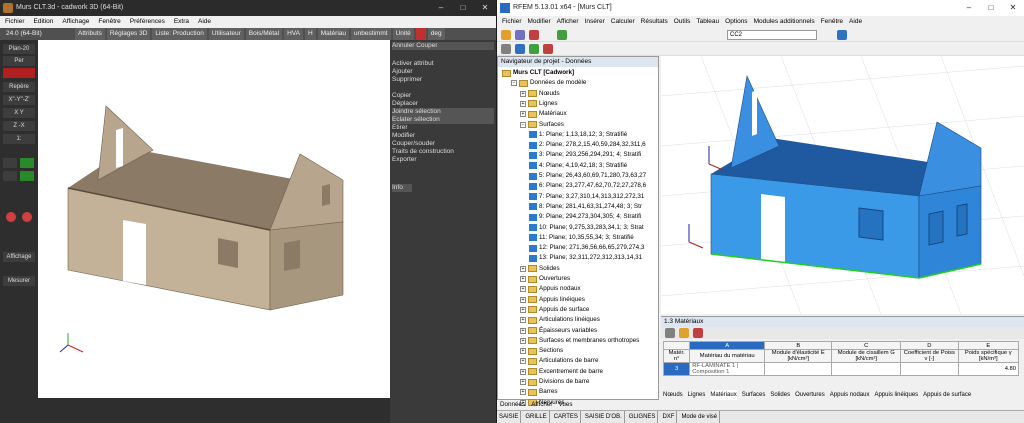 The height and width of the screenshot is (423, 1024). What do you see at coordinates (727, 369) in the screenshot?
I see `table-cell: RF-LAMINATE 1 | Composition 1` at bounding box center [727, 369].